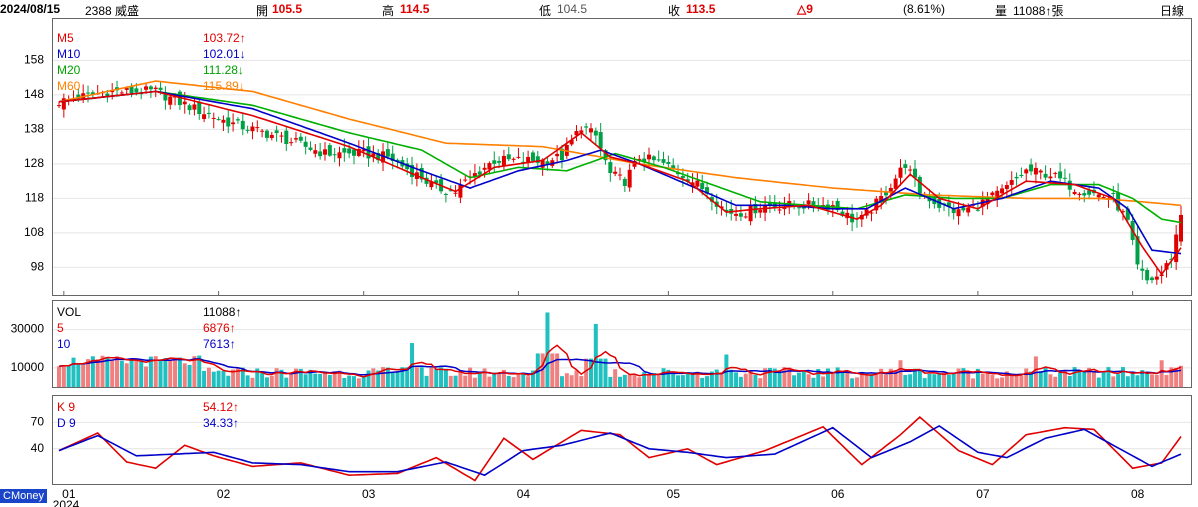 This screenshot has width=1198, height=507. Describe the element at coordinates (38, 421) in the screenshot. I see `kd-tick-label: 70` at that location.